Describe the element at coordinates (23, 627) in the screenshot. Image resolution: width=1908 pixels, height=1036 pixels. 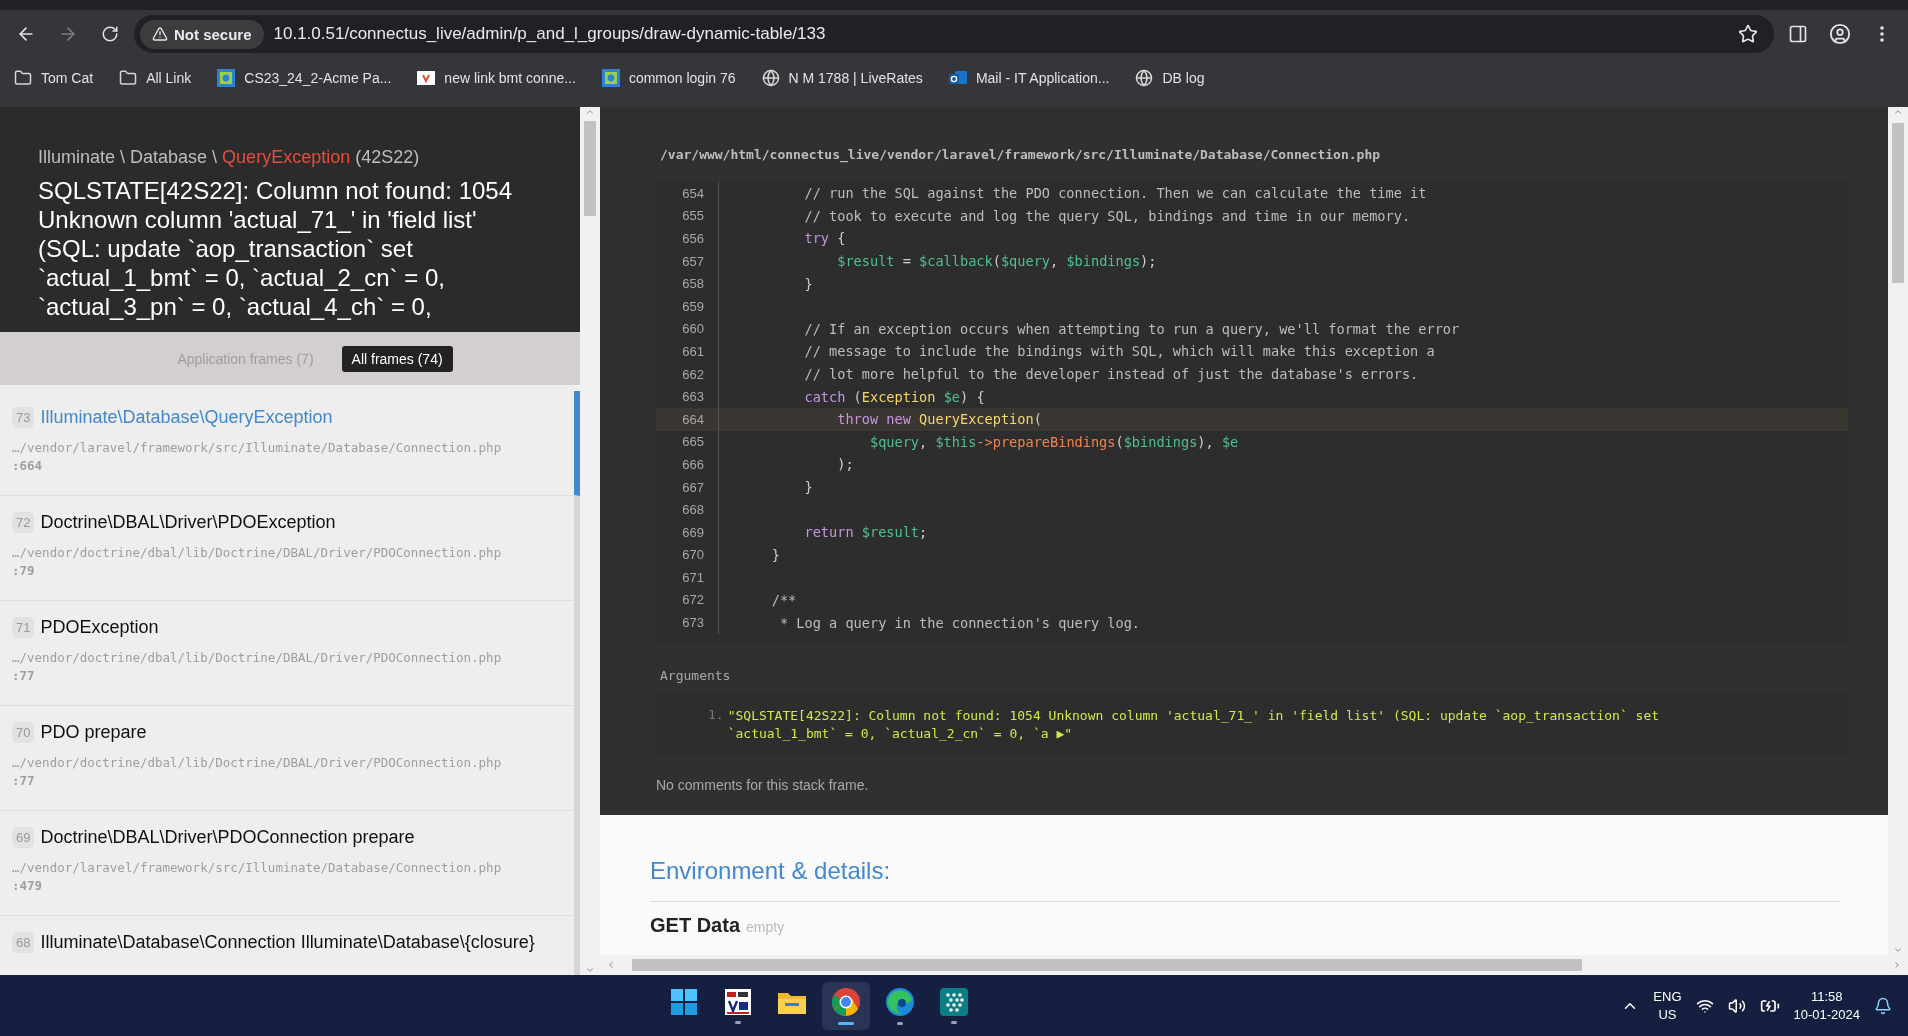
I see `frame-number: 71` at that location.